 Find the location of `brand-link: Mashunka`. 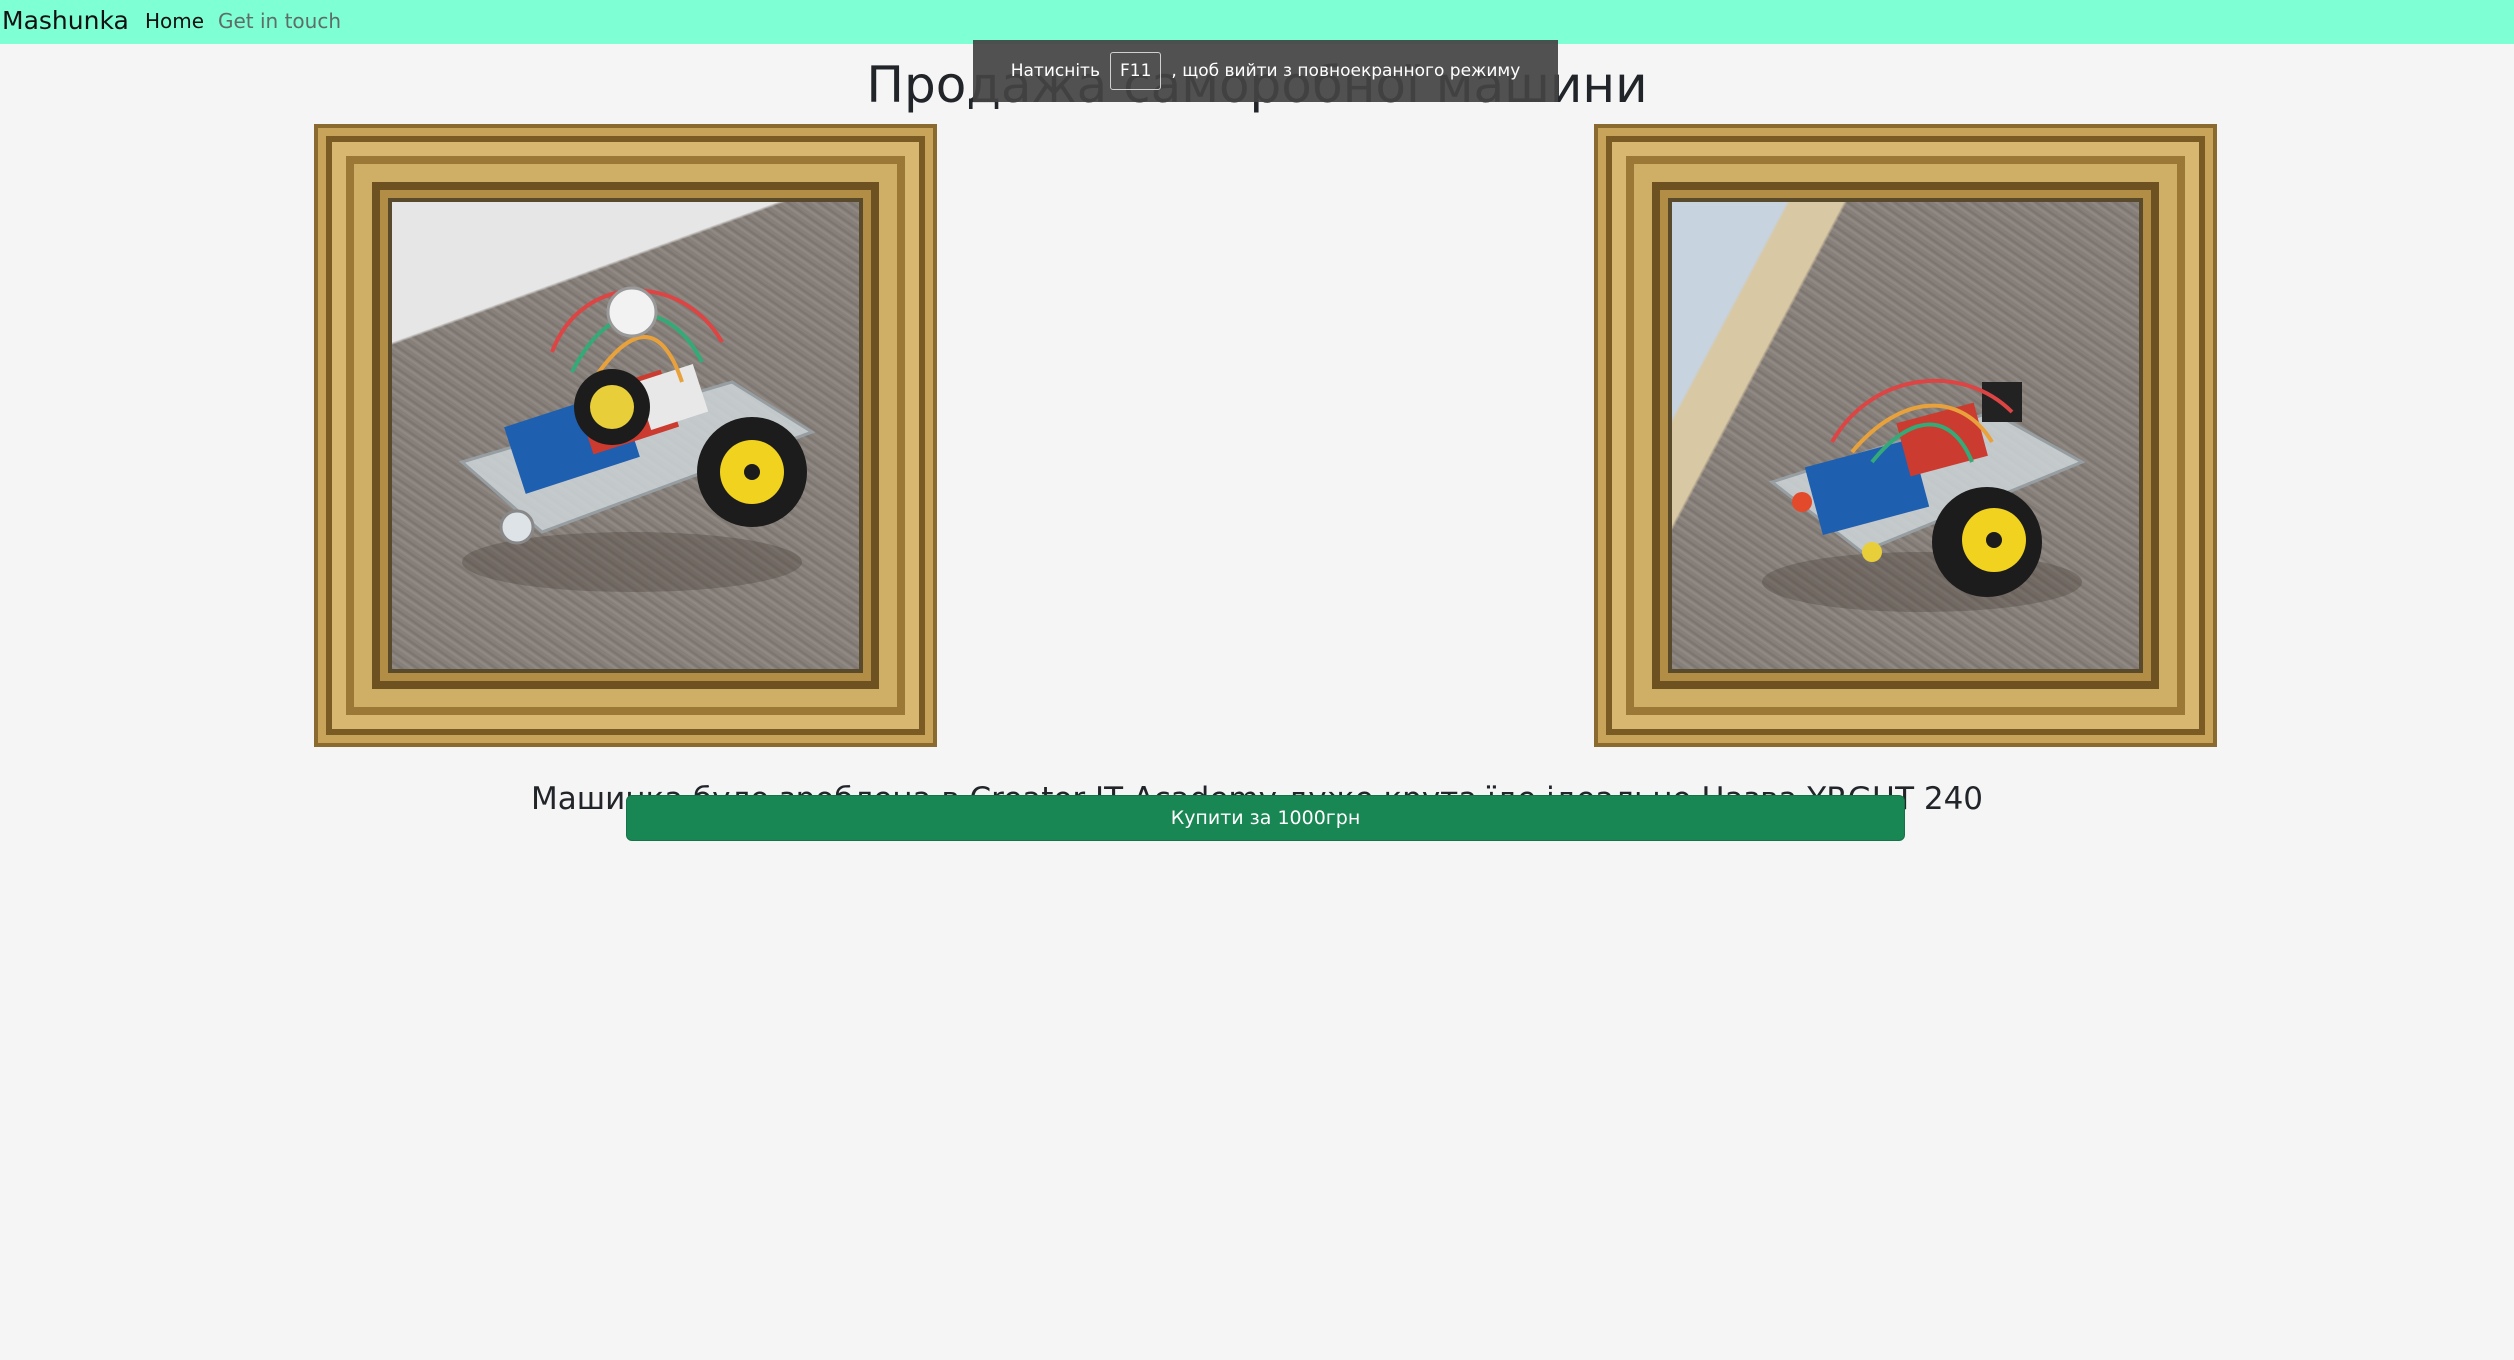

brand-link: Mashunka is located at coordinates (65, 21).